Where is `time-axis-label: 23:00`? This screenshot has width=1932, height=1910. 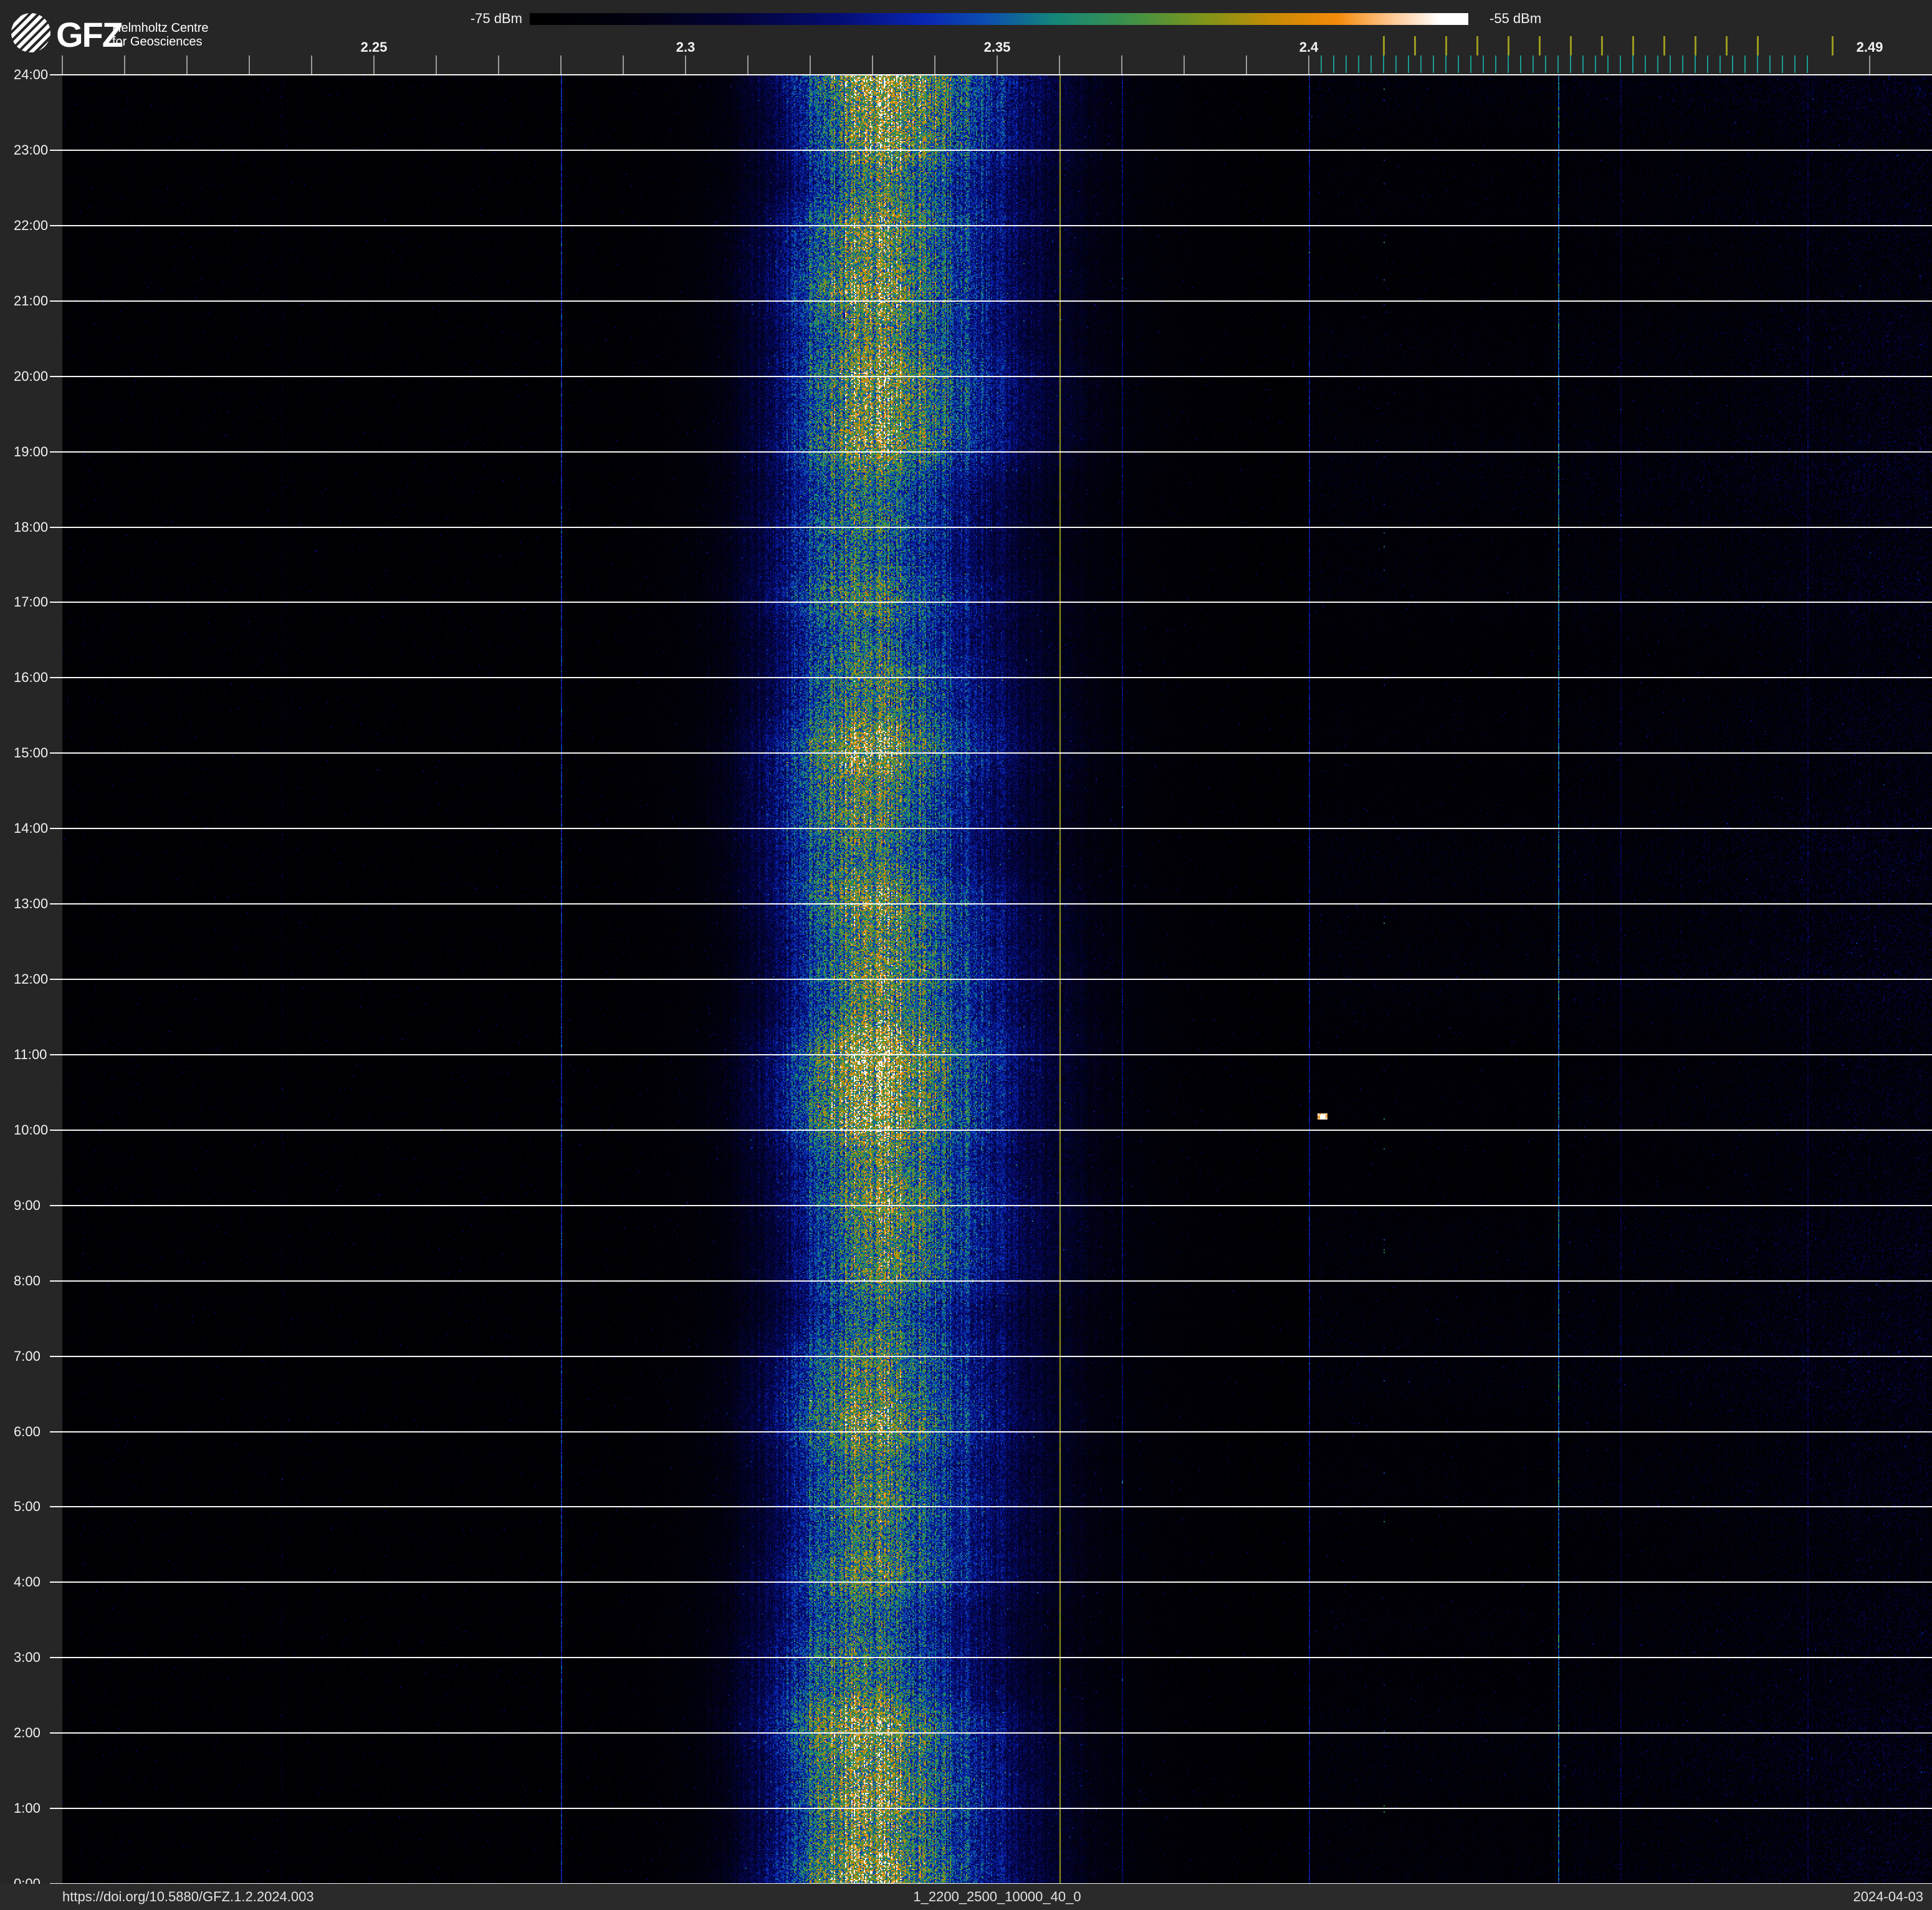 time-axis-label: 23:00 is located at coordinates (31, 150).